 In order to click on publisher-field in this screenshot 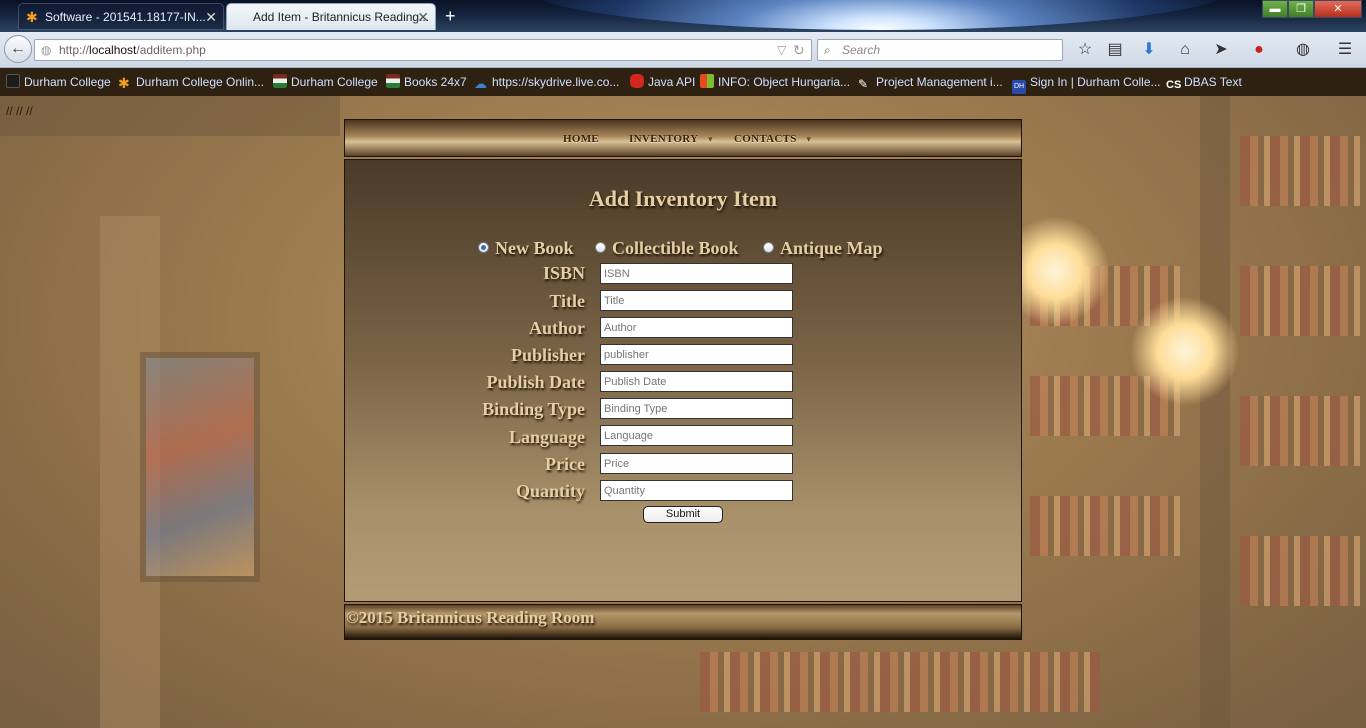, I will do `click(696, 354)`.